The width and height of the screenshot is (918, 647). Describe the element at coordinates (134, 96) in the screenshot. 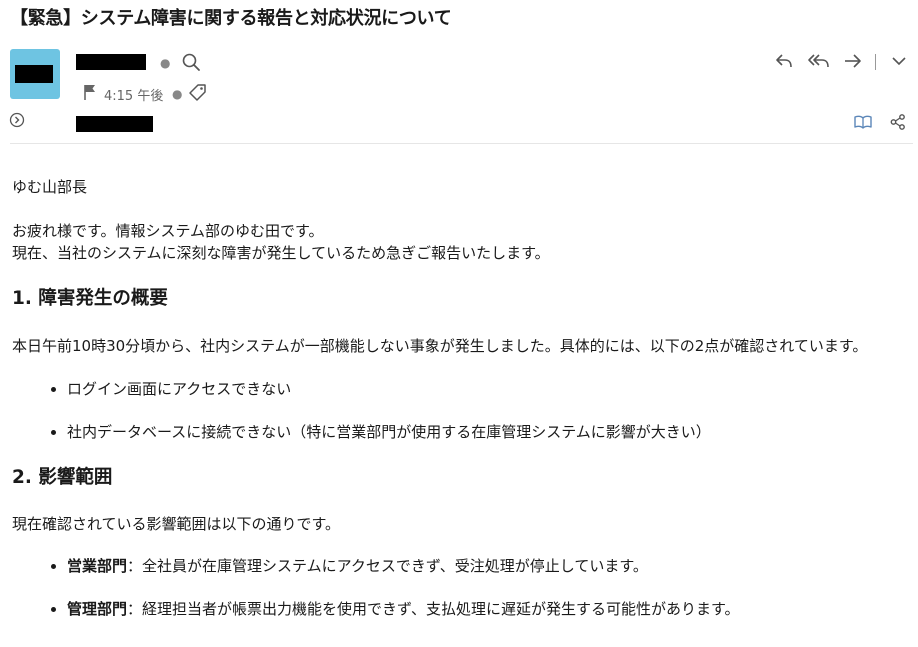

I see `email-time: 4:15 午後` at that location.